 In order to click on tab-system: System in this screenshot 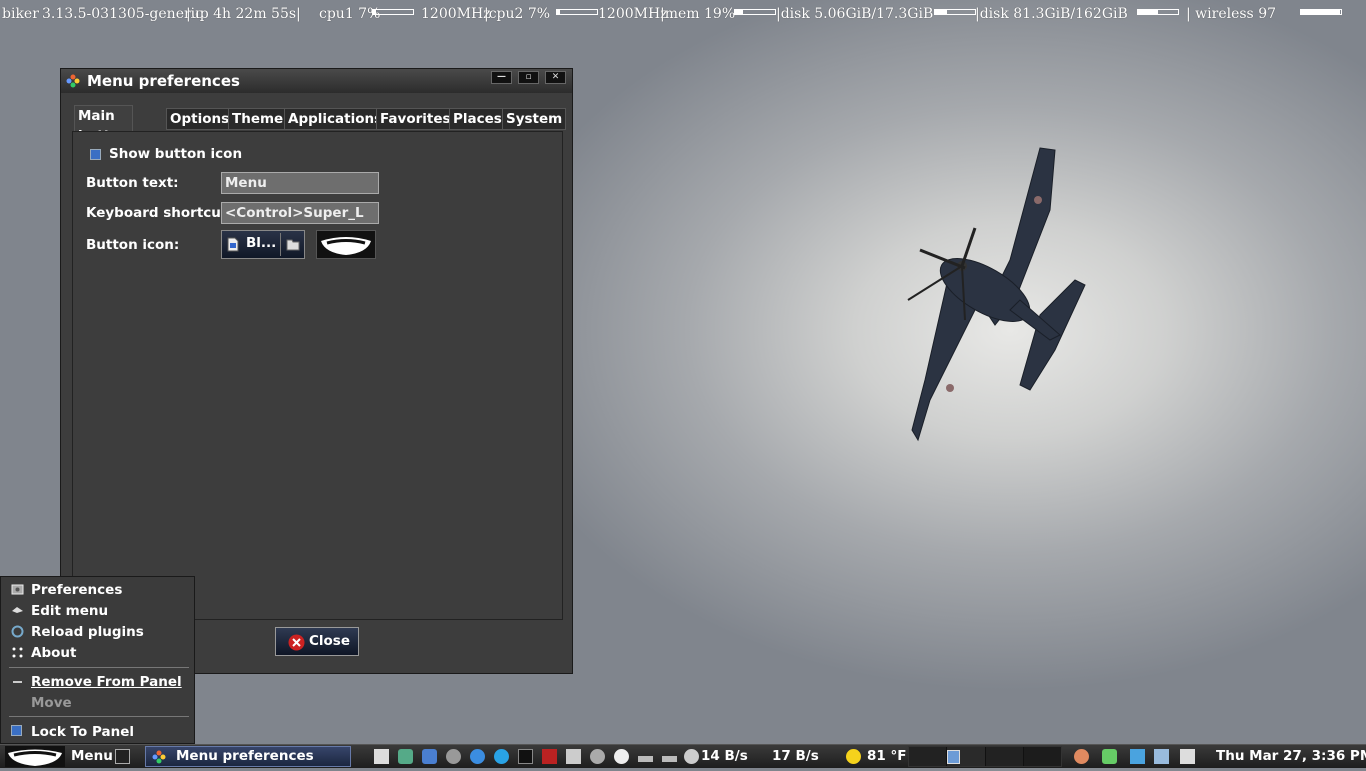, I will do `click(534, 119)`.